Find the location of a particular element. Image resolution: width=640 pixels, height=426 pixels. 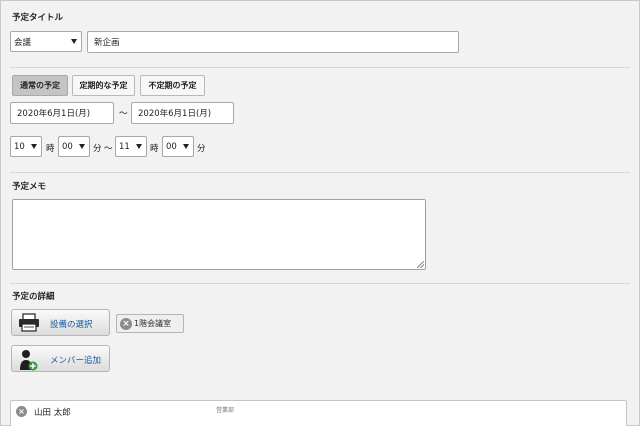

title-input-value: 新企画 is located at coordinates (107, 43).